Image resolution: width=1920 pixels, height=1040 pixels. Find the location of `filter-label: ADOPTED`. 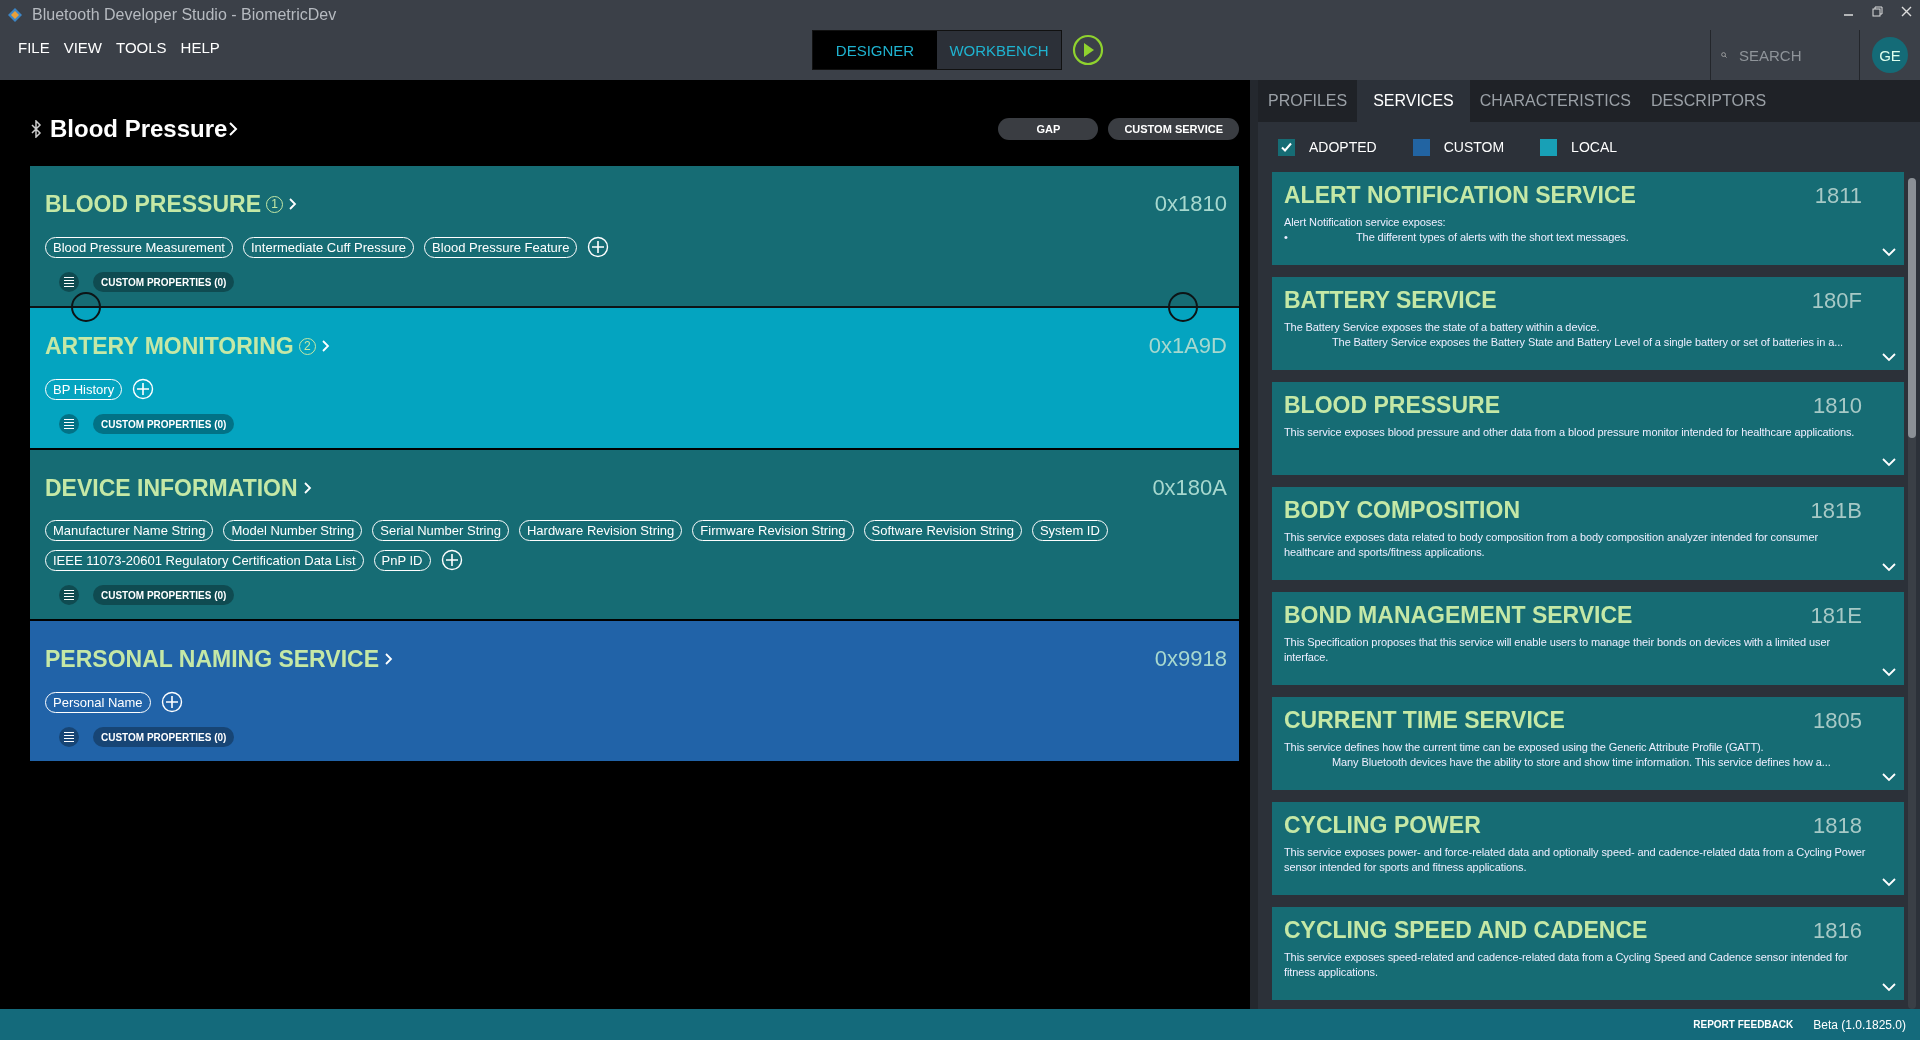

filter-label: ADOPTED is located at coordinates (1343, 147).